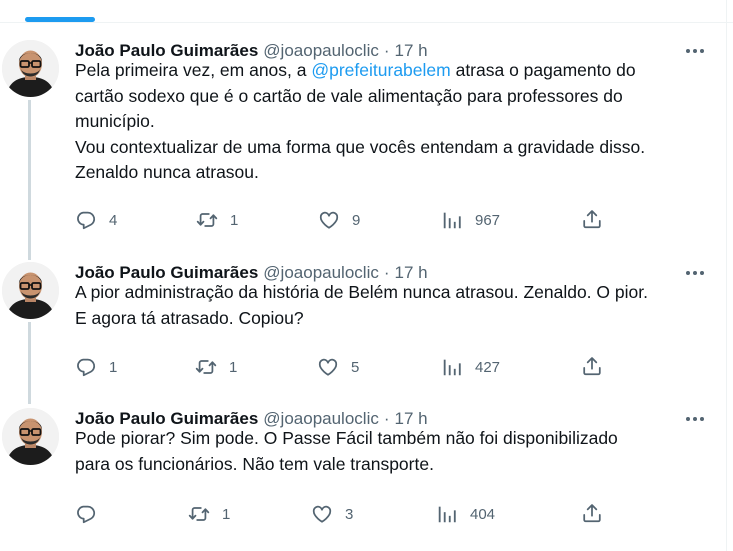 The image size is (733, 551). What do you see at coordinates (167, 172) in the screenshot?
I see `text-line: Zenaldo nunca atrasou.` at bounding box center [167, 172].